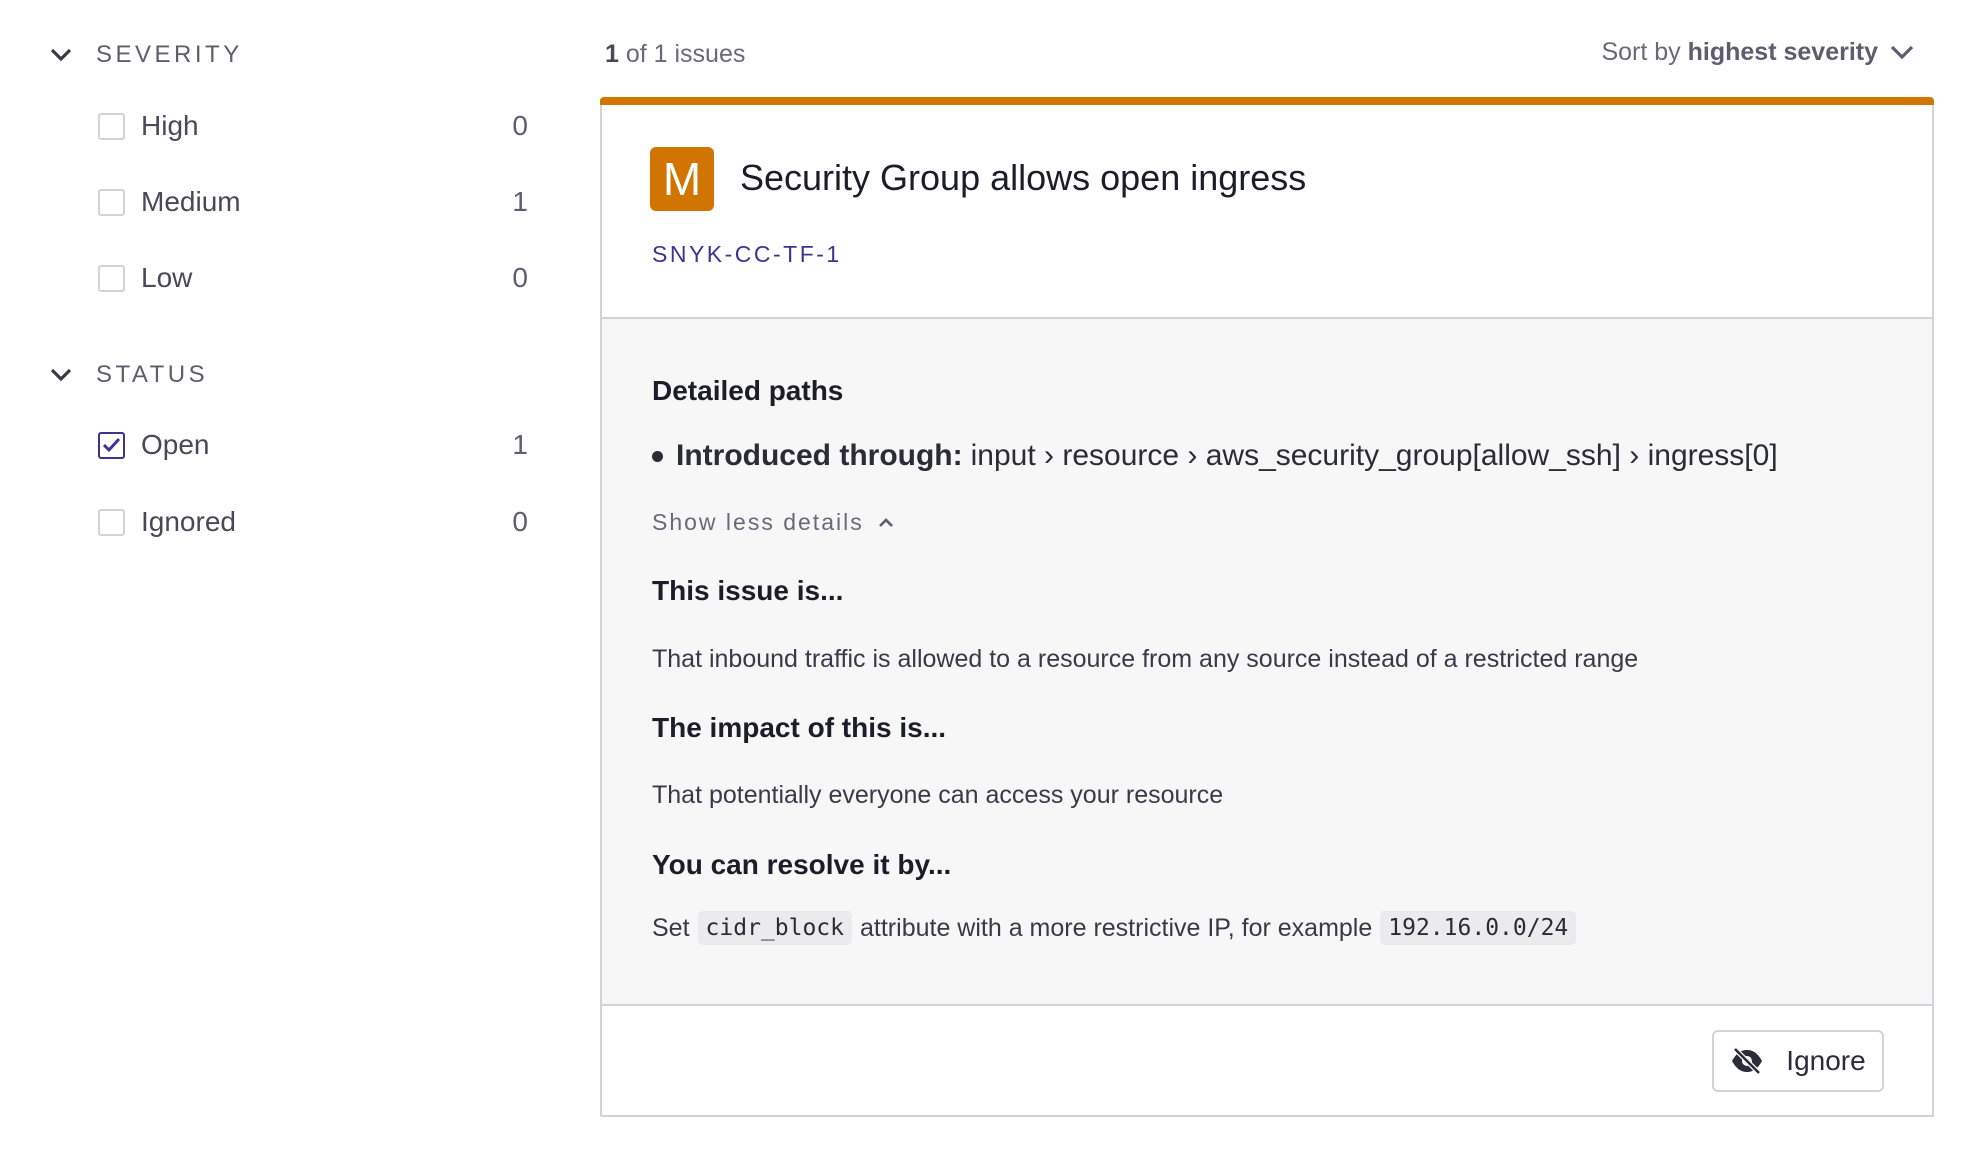 Image resolution: width=1974 pixels, height=1164 pixels. I want to click on issue-title: Security Group allows open ingress, so click(1023, 177).